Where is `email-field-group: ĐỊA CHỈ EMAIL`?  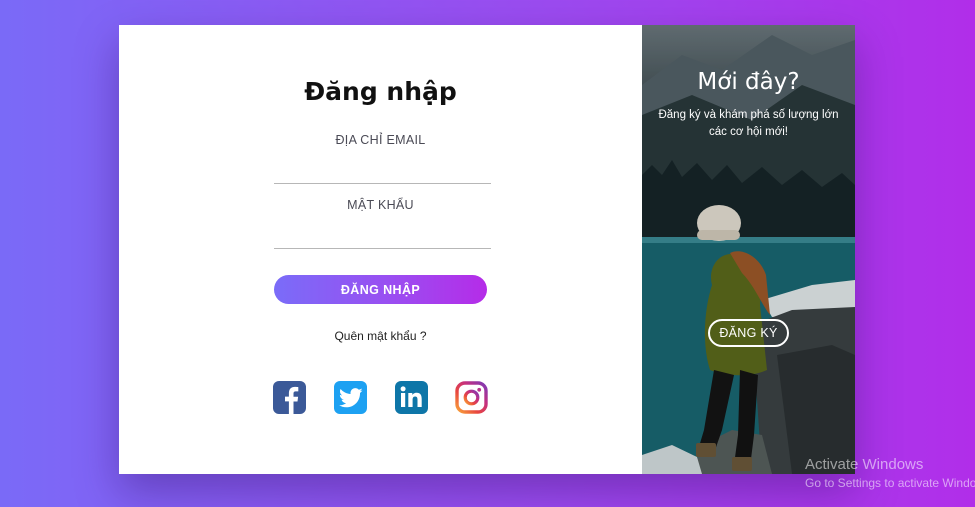 email-field-group: ĐỊA CHỈ EMAIL is located at coordinates (382, 158).